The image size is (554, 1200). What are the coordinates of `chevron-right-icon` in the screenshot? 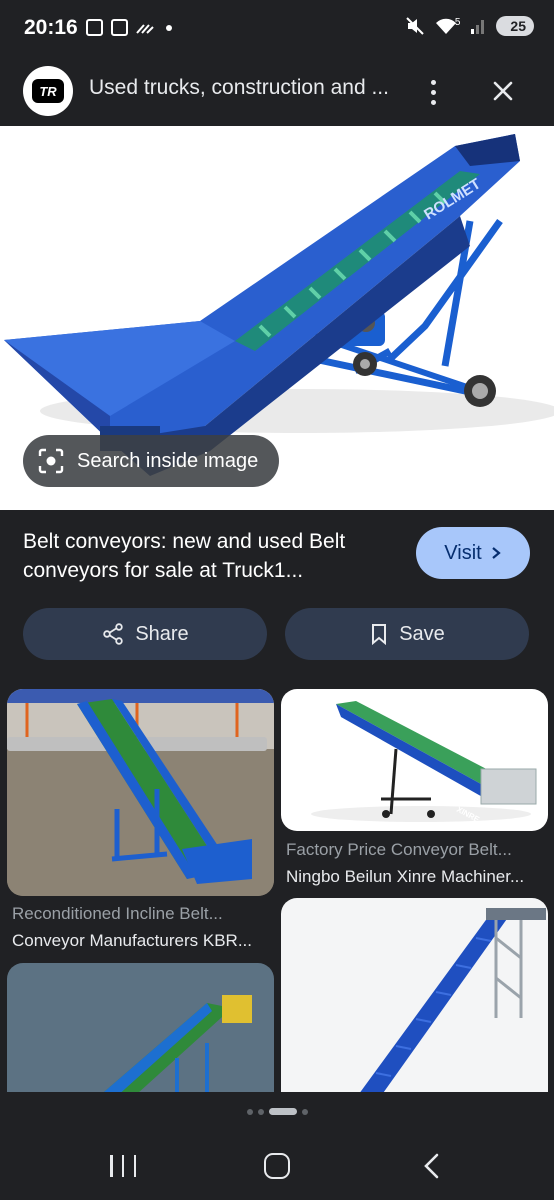 It's located at (496, 553).